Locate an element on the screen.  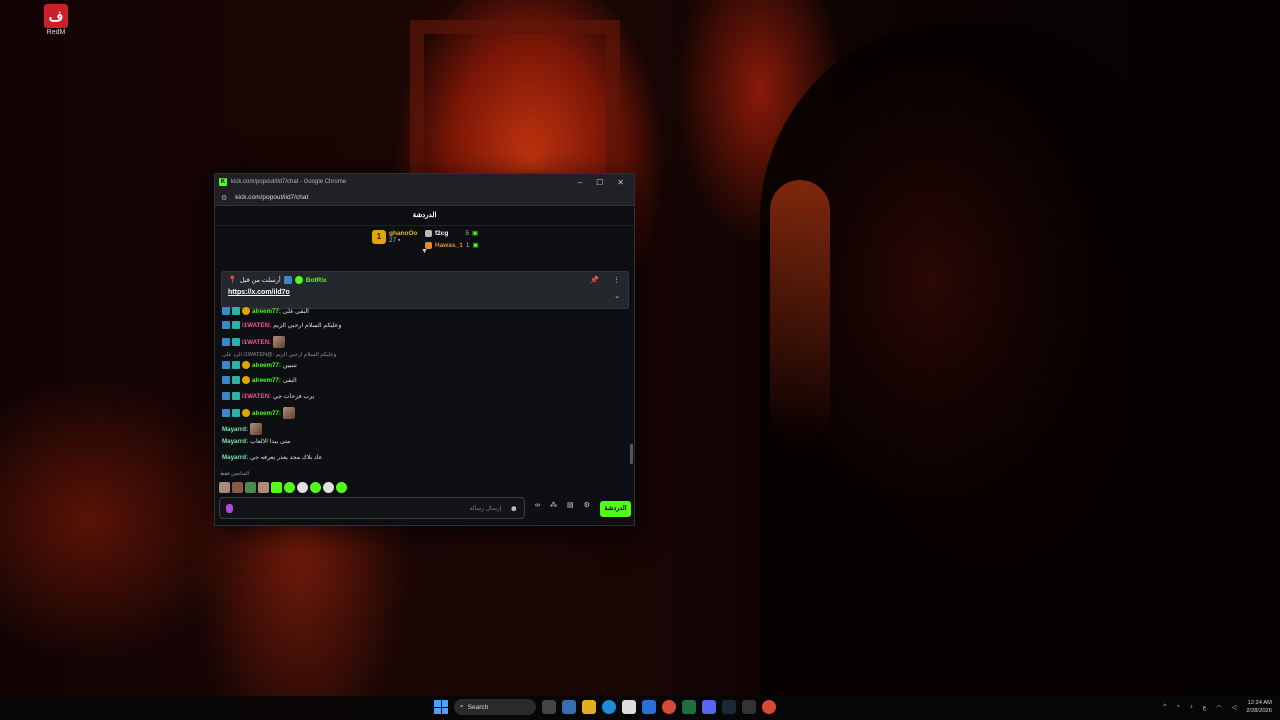
chat-message: Mayarrd: is located at coordinates (242, 429).